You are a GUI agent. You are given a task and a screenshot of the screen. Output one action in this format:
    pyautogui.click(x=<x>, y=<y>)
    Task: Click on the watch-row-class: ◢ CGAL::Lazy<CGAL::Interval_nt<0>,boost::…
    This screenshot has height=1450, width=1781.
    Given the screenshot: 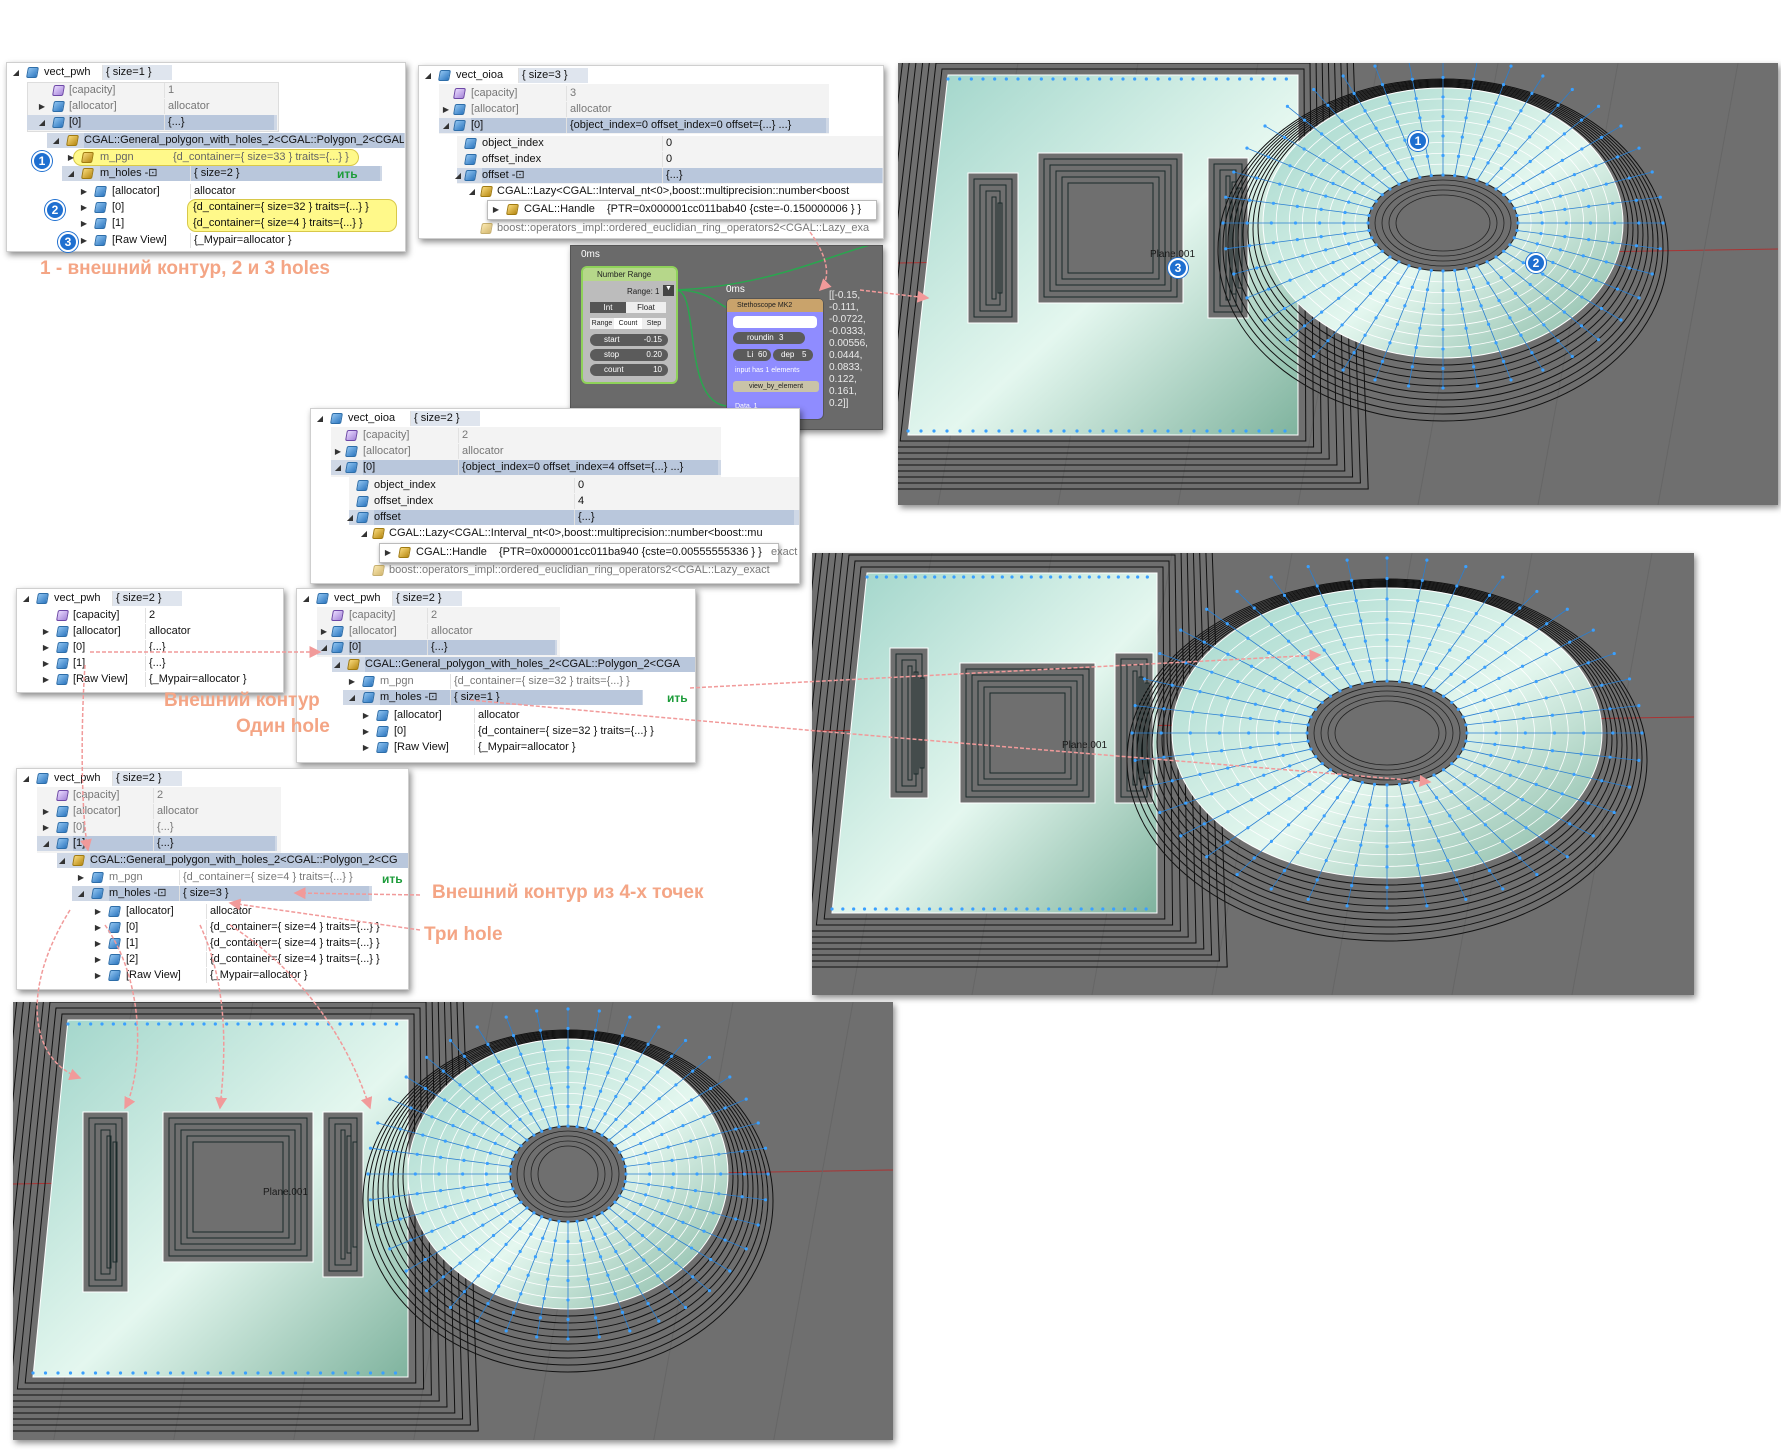 What is the action you would take?
    pyautogui.click(x=676, y=191)
    